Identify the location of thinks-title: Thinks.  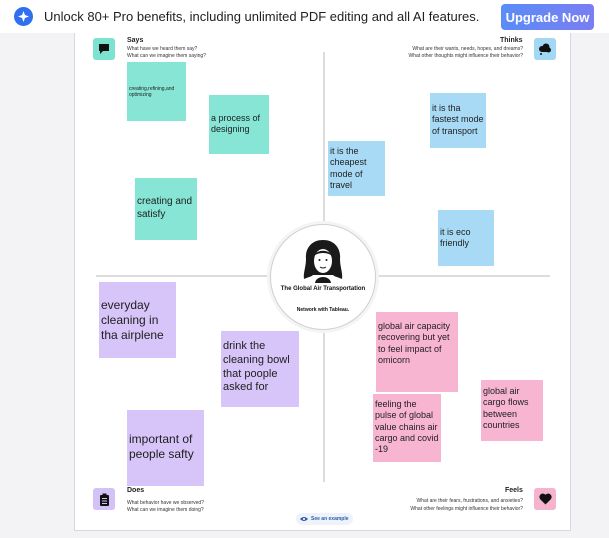
(511, 40).